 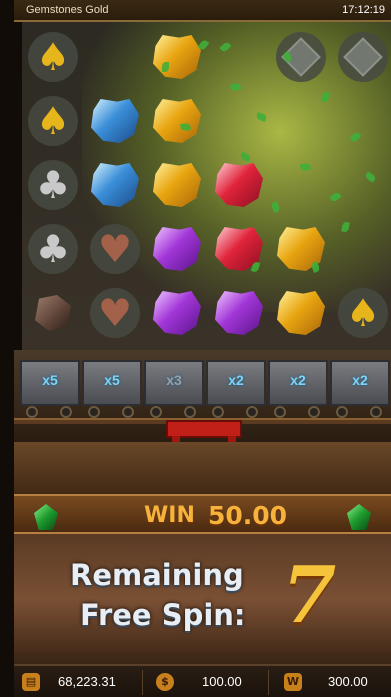 What do you see at coordinates (268, 682) in the screenshot?
I see `separator` at bounding box center [268, 682].